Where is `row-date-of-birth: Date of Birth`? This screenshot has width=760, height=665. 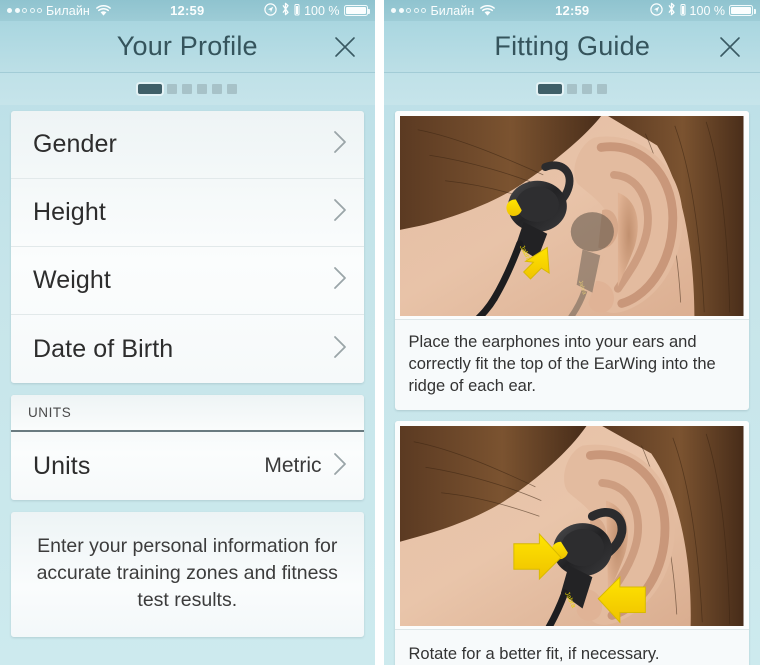 row-date-of-birth: Date of Birth is located at coordinates (187, 349).